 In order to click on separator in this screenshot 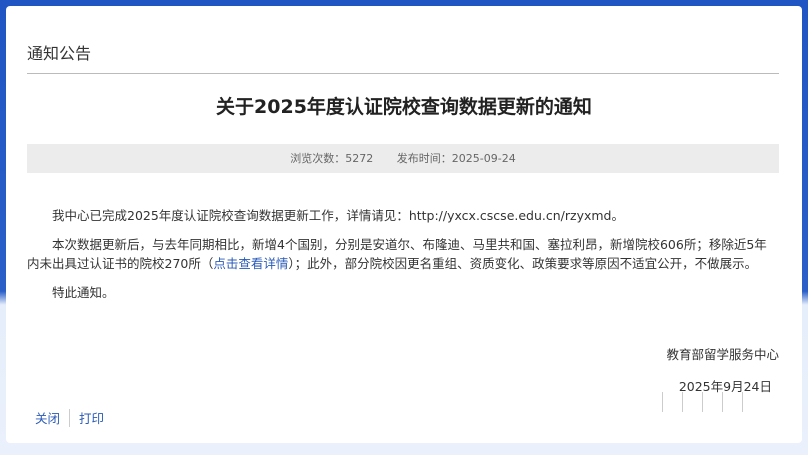, I will do `click(70, 417)`.